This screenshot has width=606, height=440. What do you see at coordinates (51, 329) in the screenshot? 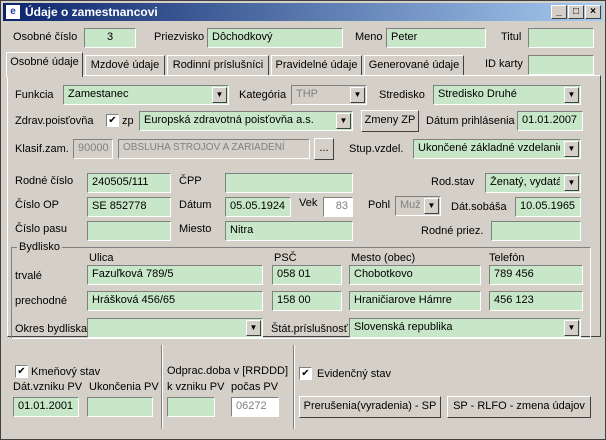
I see `okres-label: Okres bydliska` at bounding box center [51, 329].